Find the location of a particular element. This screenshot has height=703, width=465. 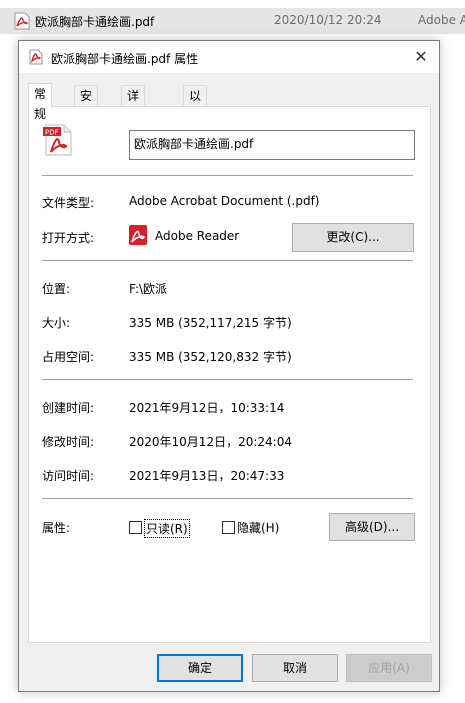

file-row-type: Adobe A is located at coordinates (441, 20).